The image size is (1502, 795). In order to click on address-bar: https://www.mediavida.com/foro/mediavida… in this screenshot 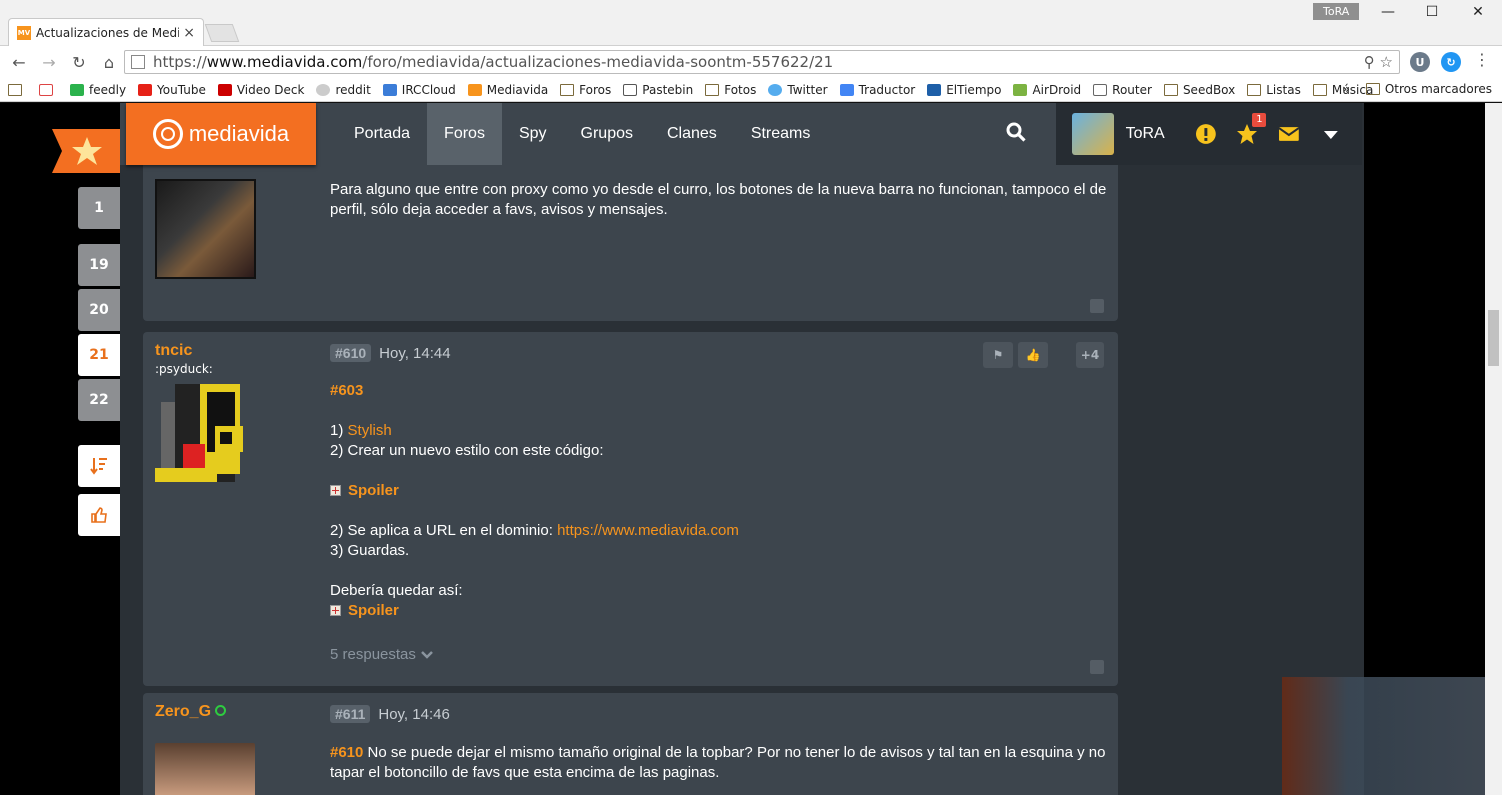, I will do `click(762, 62)`.